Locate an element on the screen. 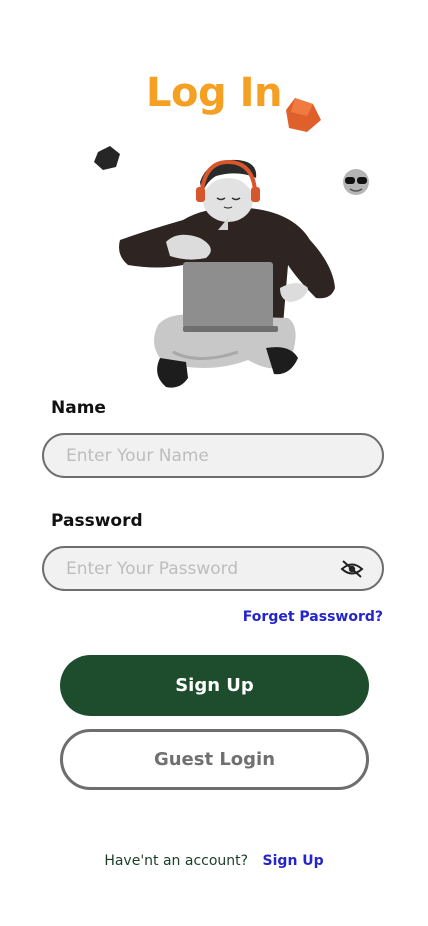  footer: Have'nt an account? Sign Up is located at coordinates (214, 861).